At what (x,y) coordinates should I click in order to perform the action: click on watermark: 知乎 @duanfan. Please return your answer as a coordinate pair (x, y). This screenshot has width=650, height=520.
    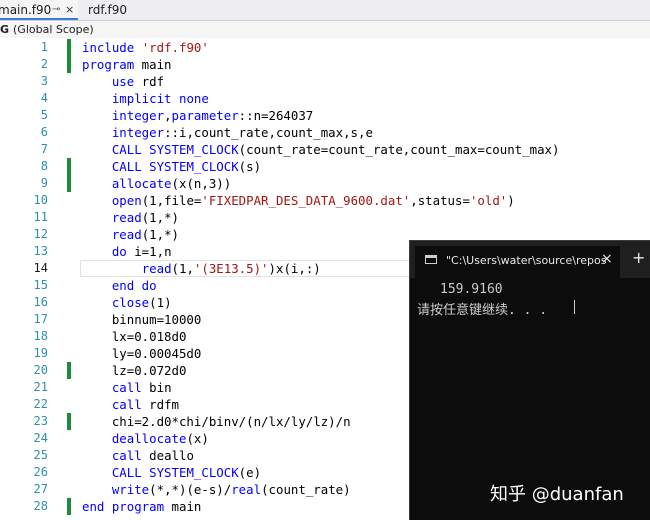
    Looking at the image, I should click on (557, 494).